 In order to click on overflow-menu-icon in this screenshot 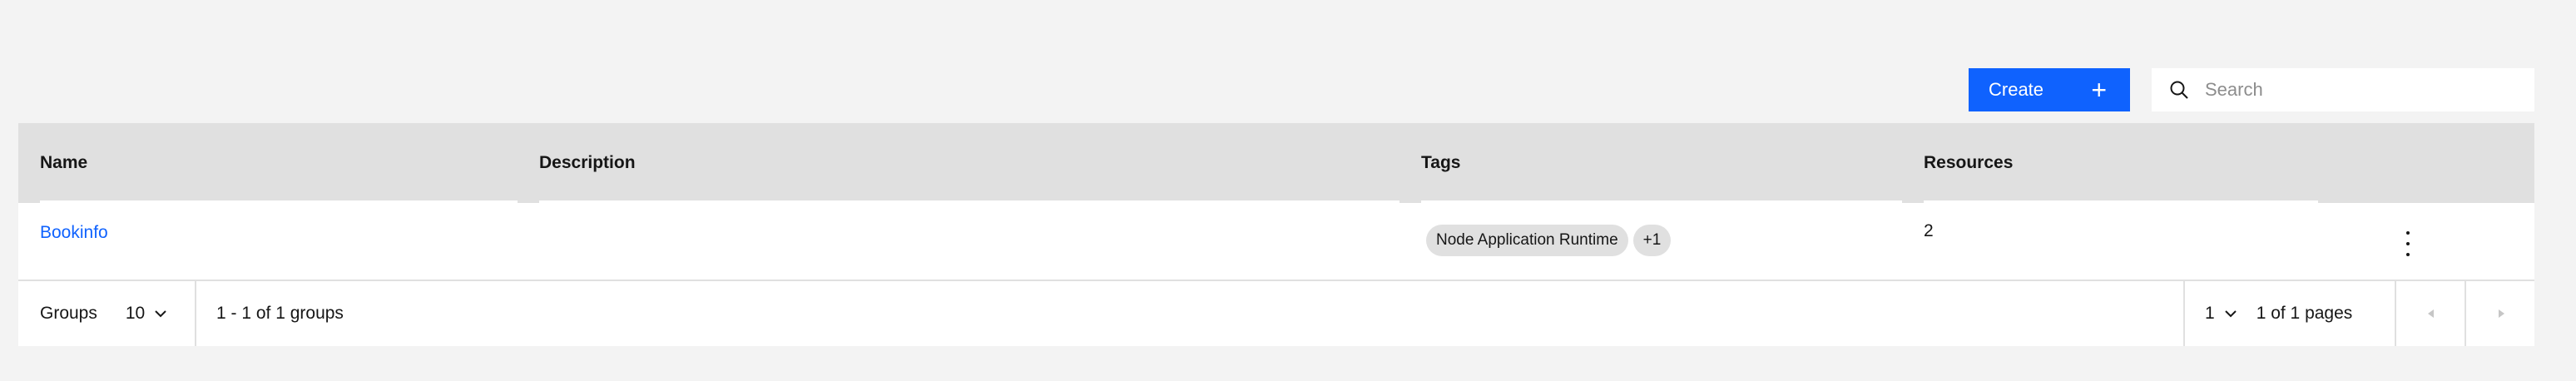, I will do `click(2408, 243)`.